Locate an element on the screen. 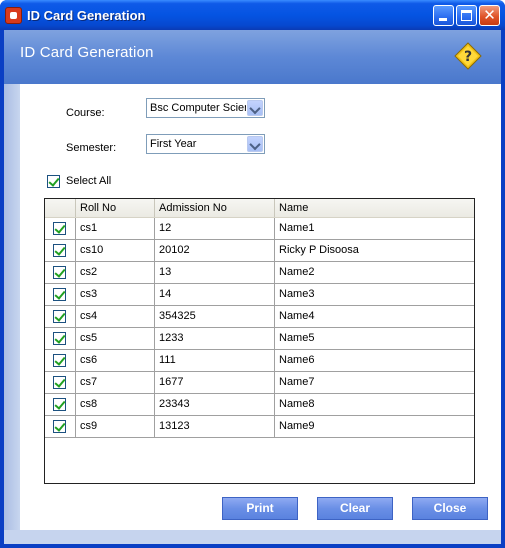  course-value: Bsc Computer Scier is located at coordinates (198, 108).